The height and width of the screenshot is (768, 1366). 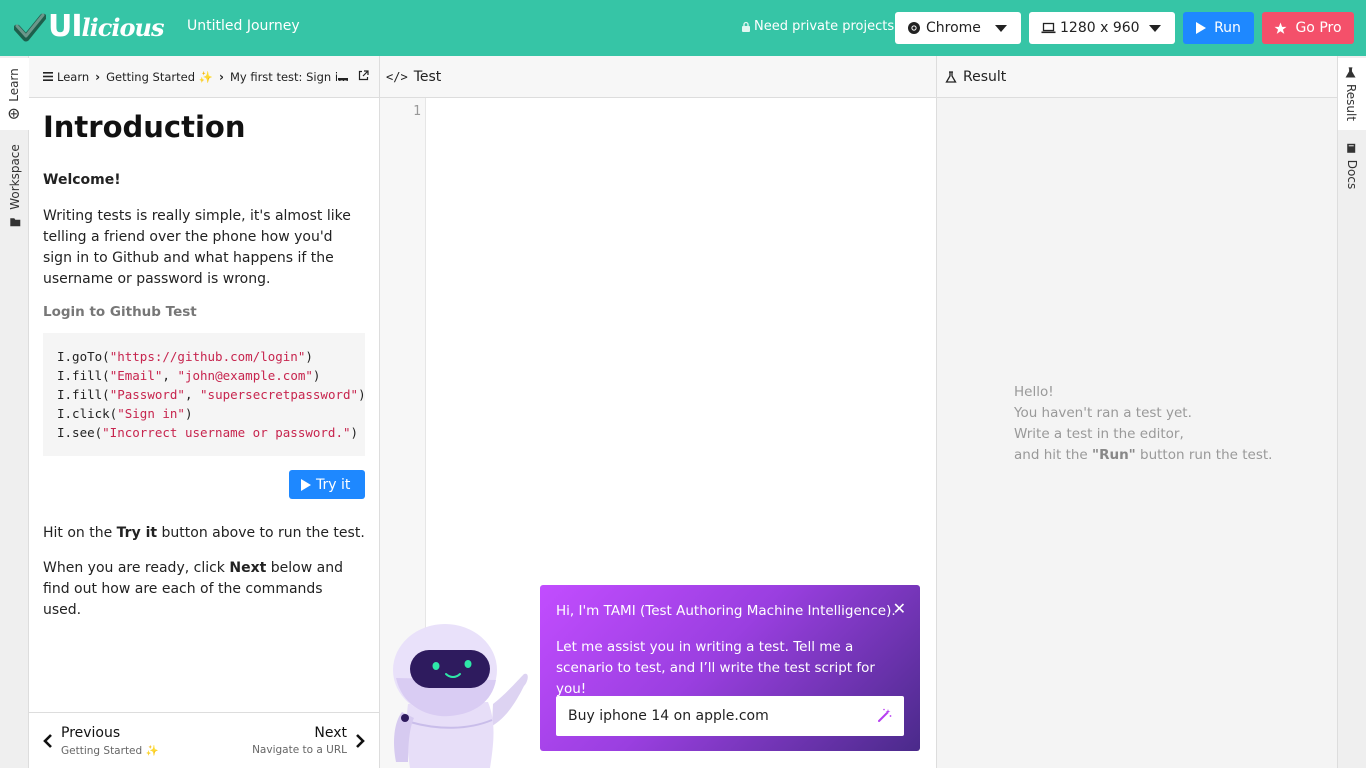 I want to click on graduation-cap-icon, so click(x=13, y=113).